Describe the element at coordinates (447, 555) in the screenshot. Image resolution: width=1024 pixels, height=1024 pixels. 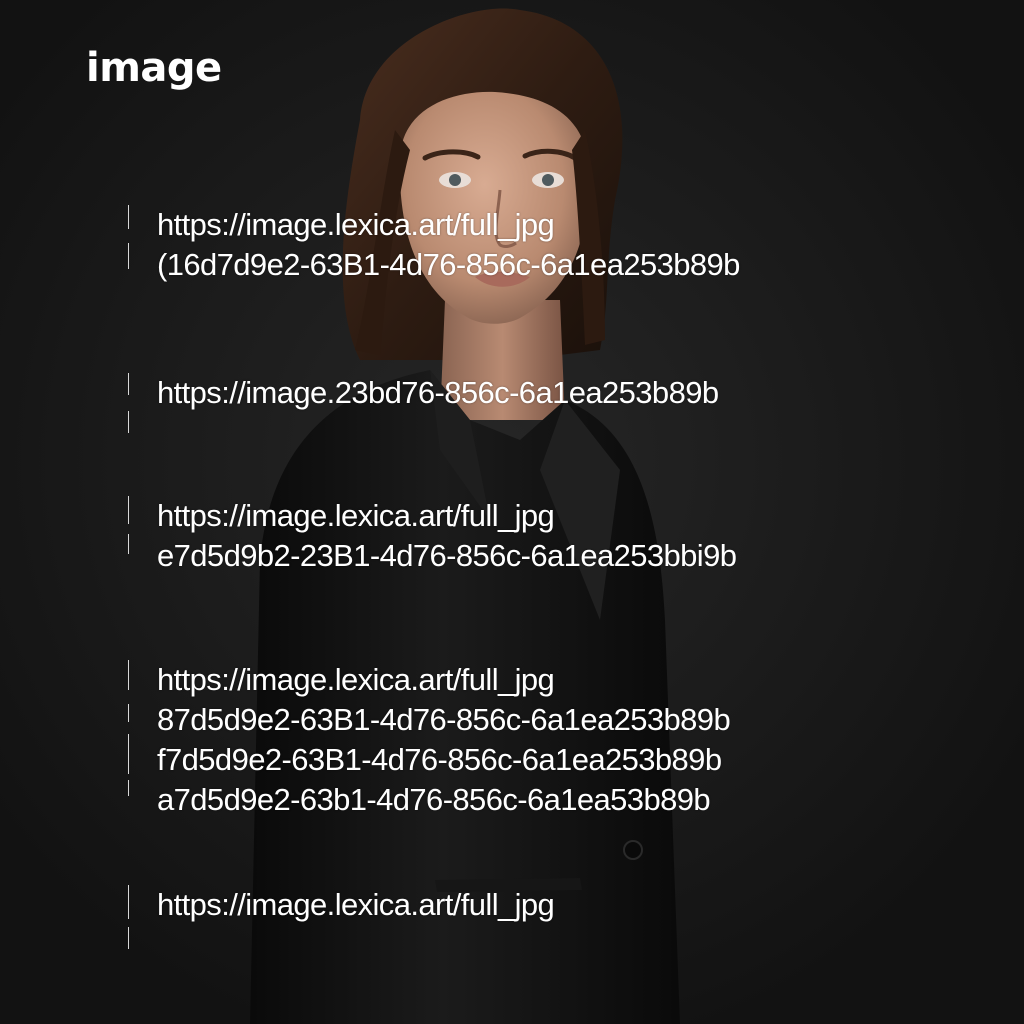
I see `url-line: e7d5d9b2-23B1-4d76-856c-6a1ea253bbi9b` at that location.